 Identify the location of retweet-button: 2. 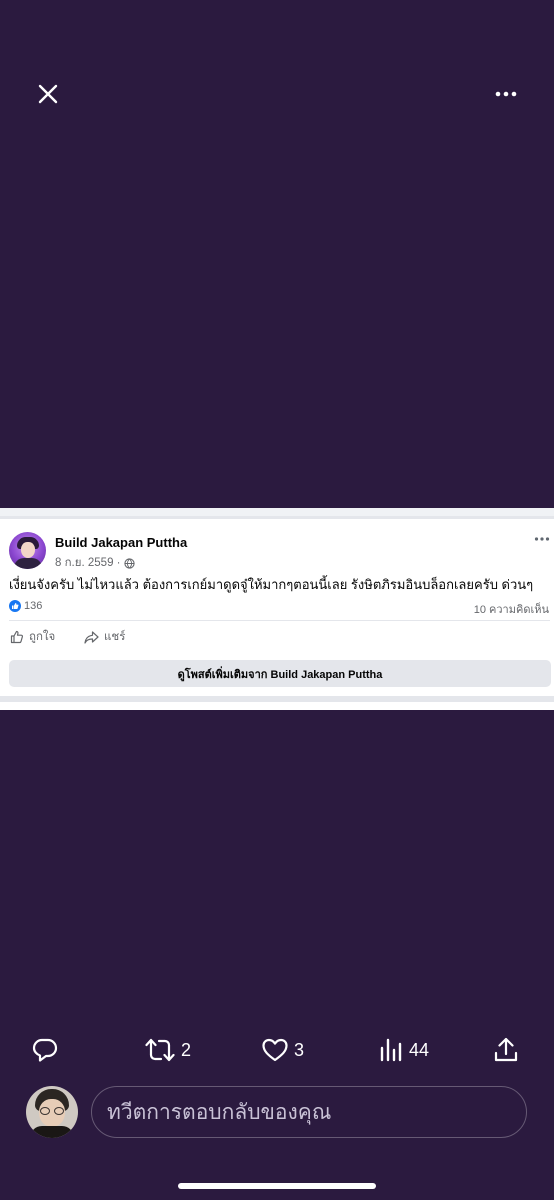
(168, 1050).